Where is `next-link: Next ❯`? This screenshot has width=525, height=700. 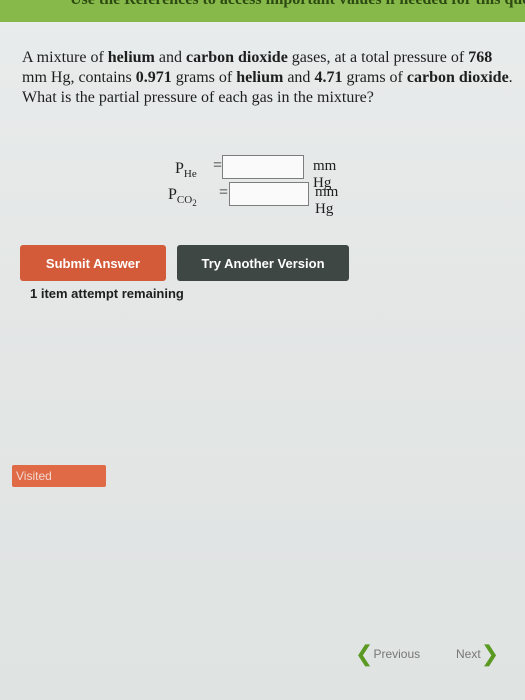 next-link: Next ❯ is located at coordinates (478, 653).